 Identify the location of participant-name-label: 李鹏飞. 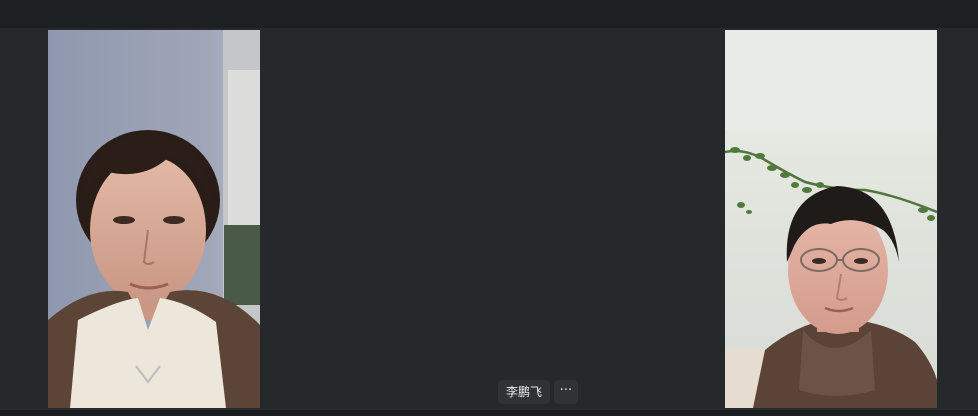
(524, 392).